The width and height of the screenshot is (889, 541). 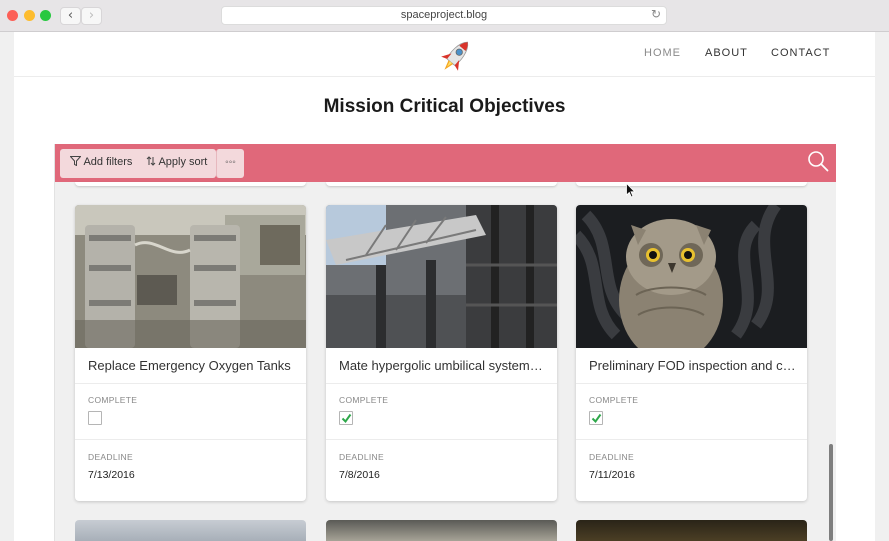 I want to click on gallery-toolbar: Add filters Apply sort ◦◦◦, so click(x=445, y=163).